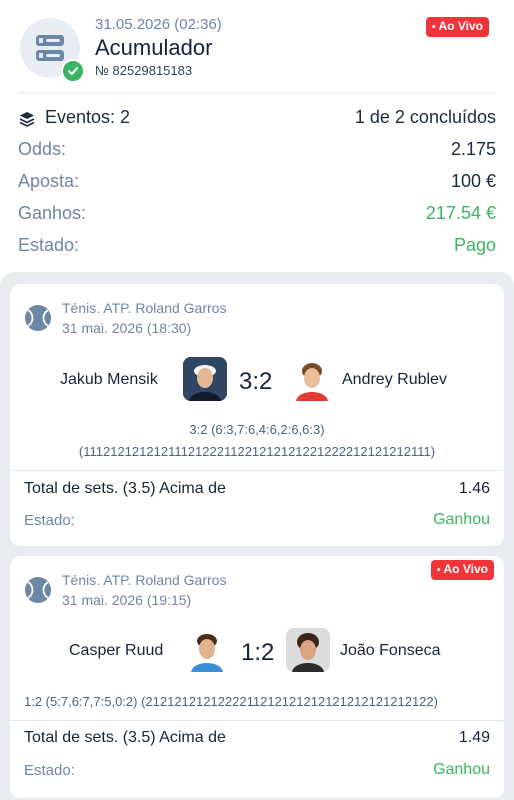 The image size is (514, 800). Describe the element at coordinates (257, 429) in the screenshot. I see `set-scores: 3:2 (6:3,7:6,4:6,2:6,6:3)` at that location.